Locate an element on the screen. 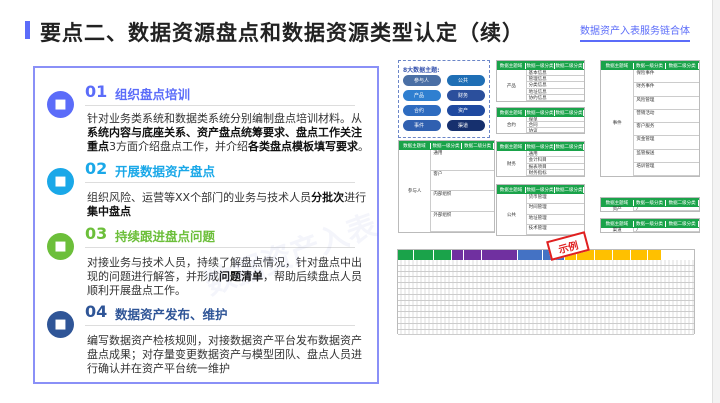 This screenshot has width=720, height=403. category-cell: 协约信息 is located at coordinates (555, 98).